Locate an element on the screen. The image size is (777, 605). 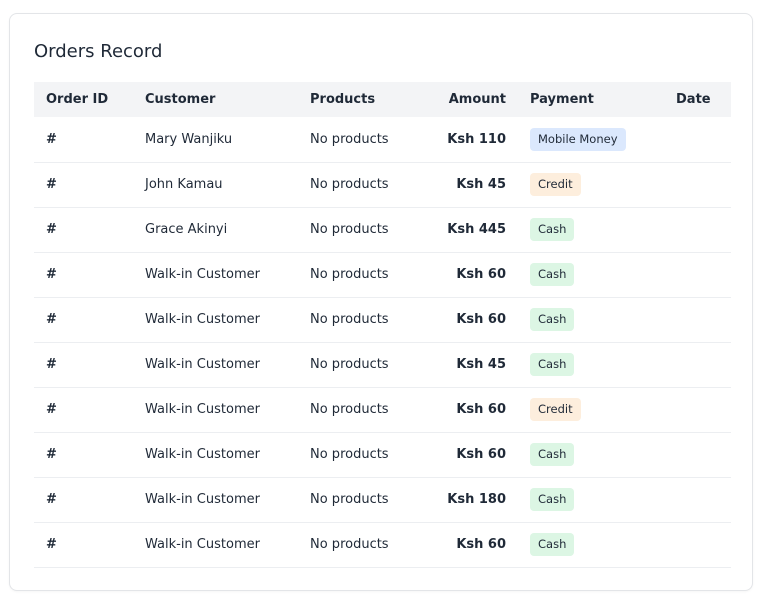
customer-cell: Mary Wanjiku is located at coordinates (189, 139).